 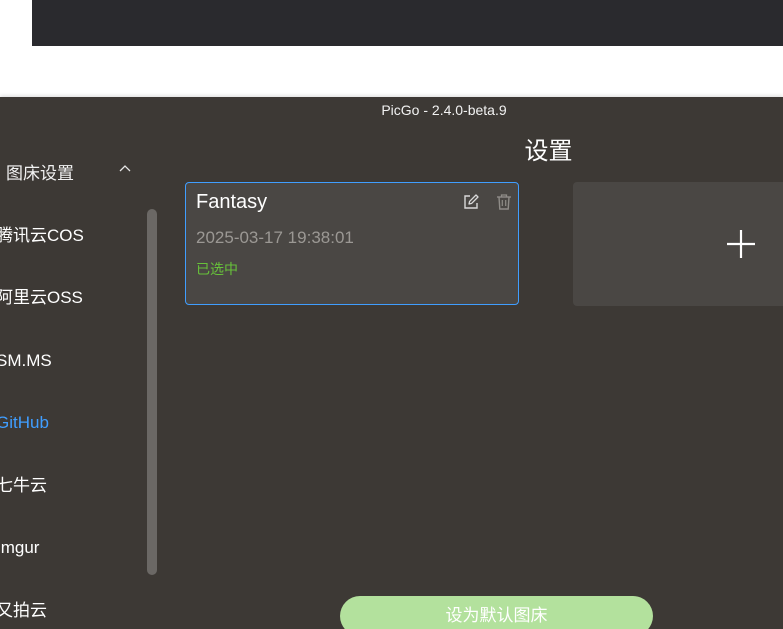 I want to click on window-titlebar: PicGo - 2.4.0-beta.9, so click(x=391, y=110).